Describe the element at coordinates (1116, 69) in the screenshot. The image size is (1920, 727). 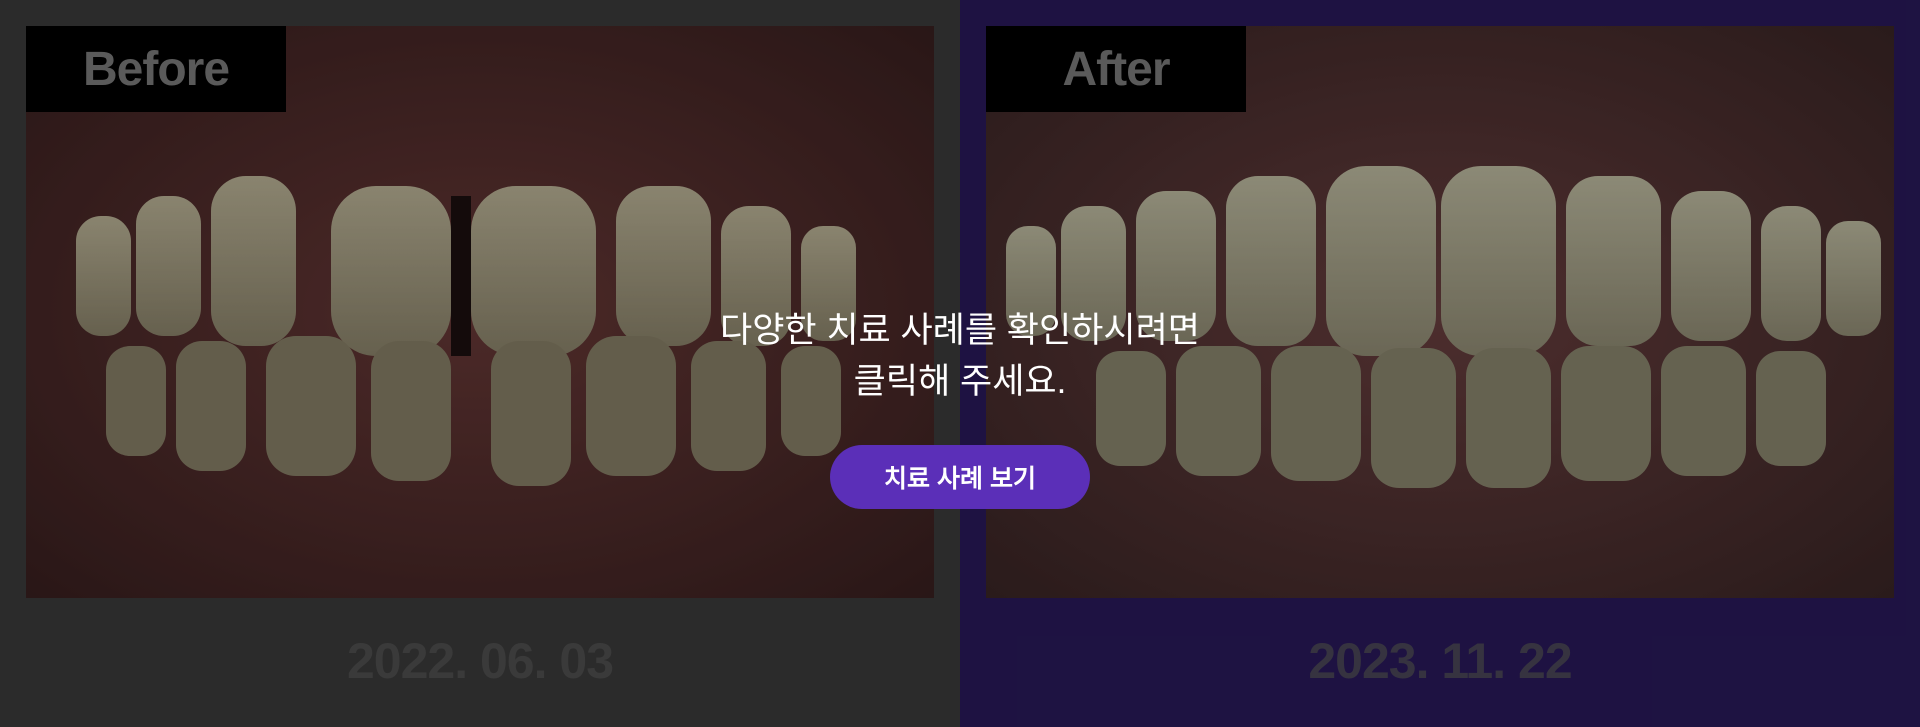
I see `after-tag: After` at that location.